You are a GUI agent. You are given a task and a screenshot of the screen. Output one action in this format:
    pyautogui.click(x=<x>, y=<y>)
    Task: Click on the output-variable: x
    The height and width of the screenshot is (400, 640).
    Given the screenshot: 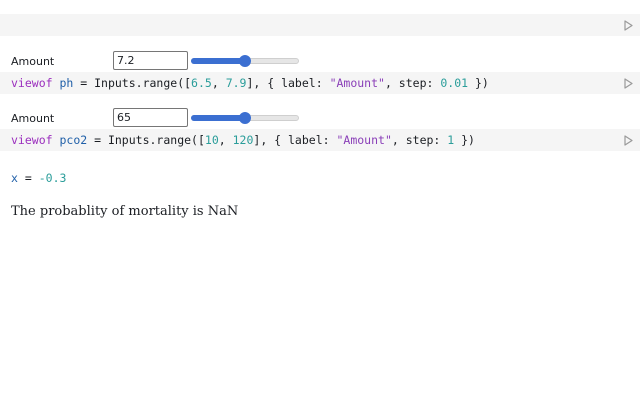 What is the action you would take?
    pyautogui.click(x=14, y=178)
    